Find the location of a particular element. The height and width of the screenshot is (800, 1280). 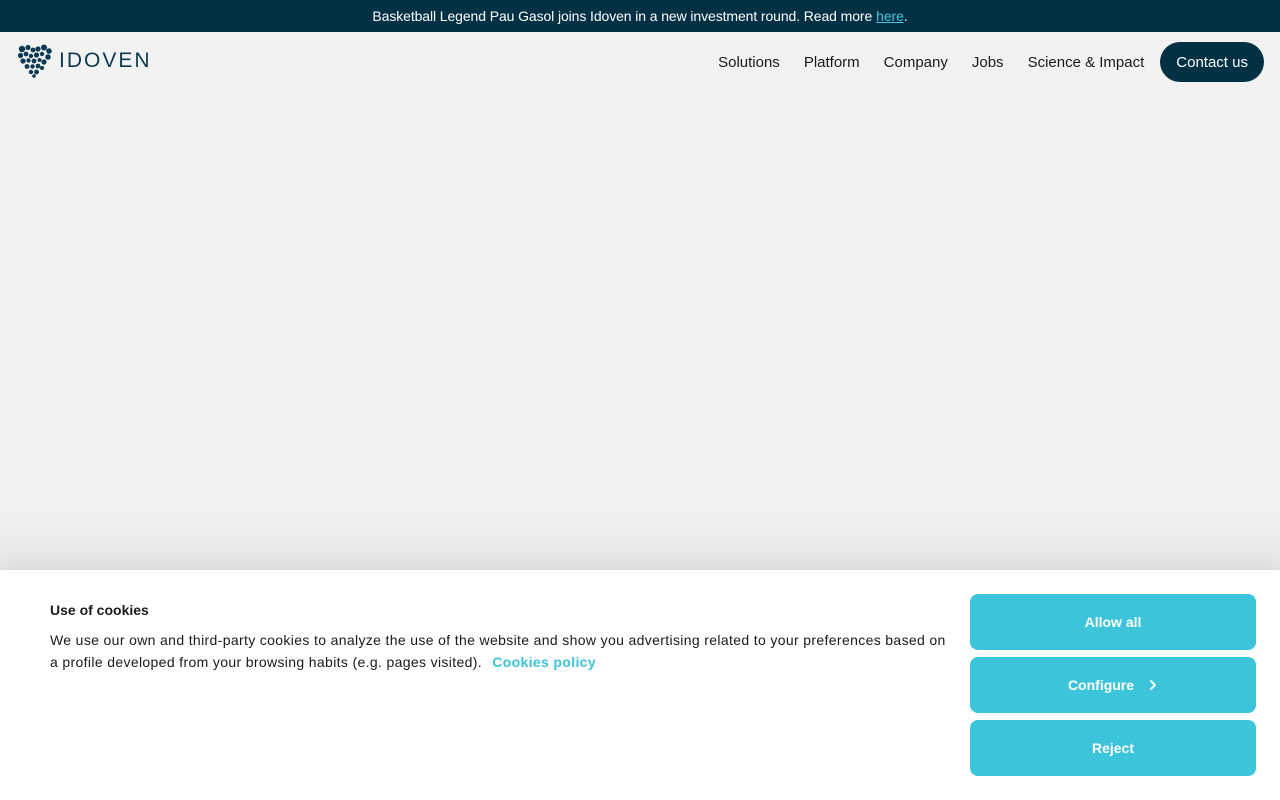

reject-button: Reject is located at coordinates (1113, 748).